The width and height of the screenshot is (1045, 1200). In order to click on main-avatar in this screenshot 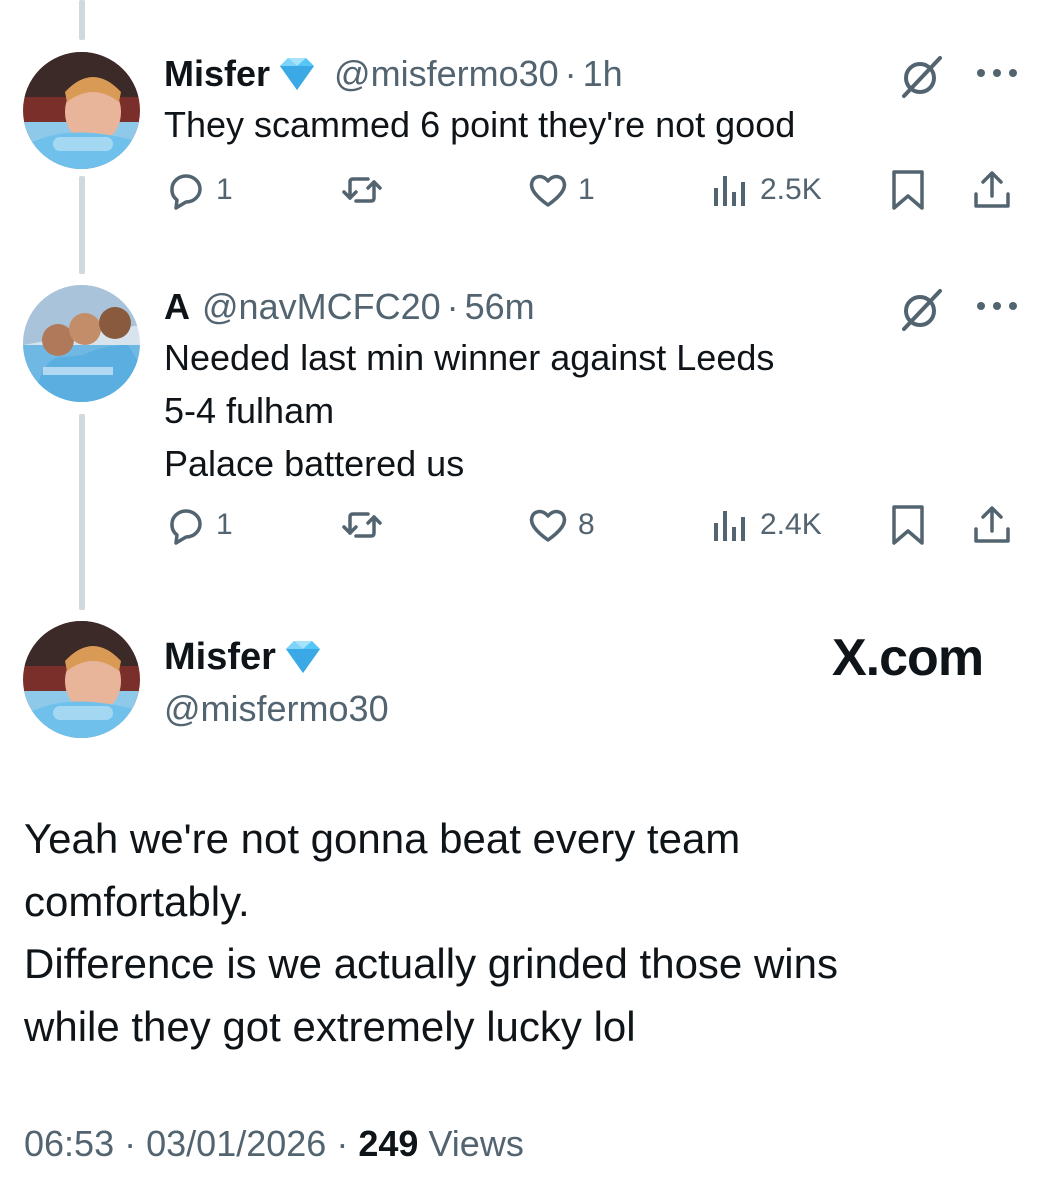, I will do `click(81, 679)`.